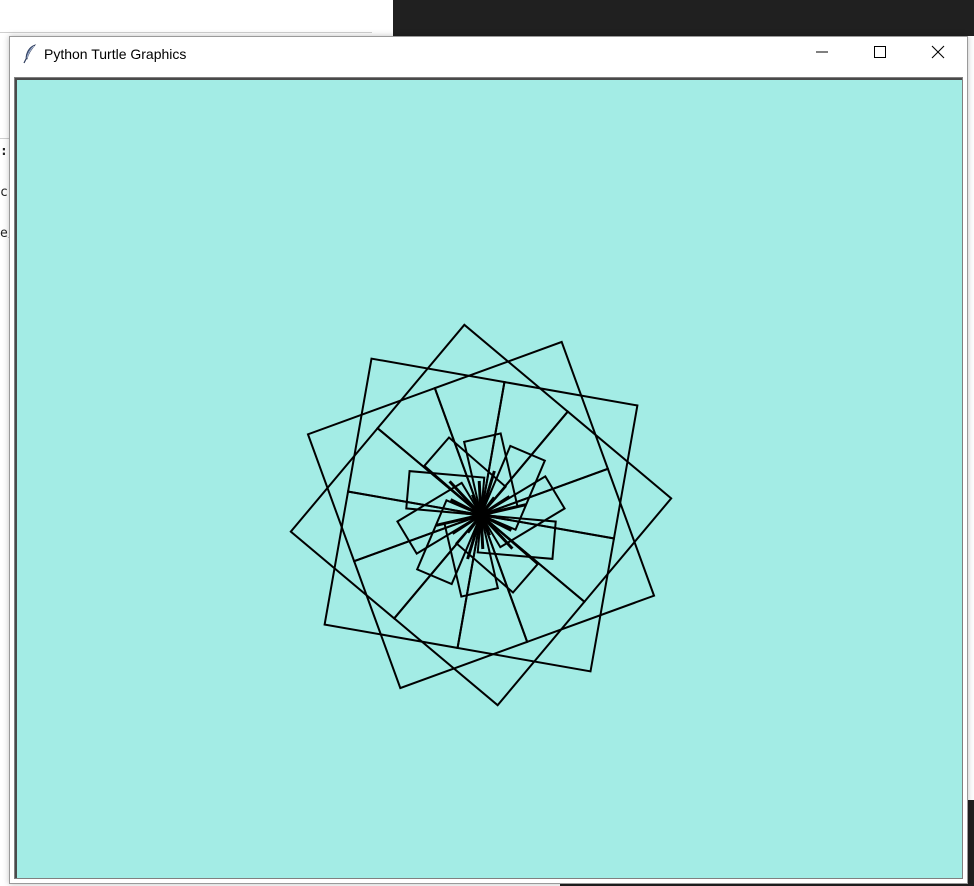 This screenshot has width=974, height=886. I want to click on window-bottom-edge, so click(488, 881).